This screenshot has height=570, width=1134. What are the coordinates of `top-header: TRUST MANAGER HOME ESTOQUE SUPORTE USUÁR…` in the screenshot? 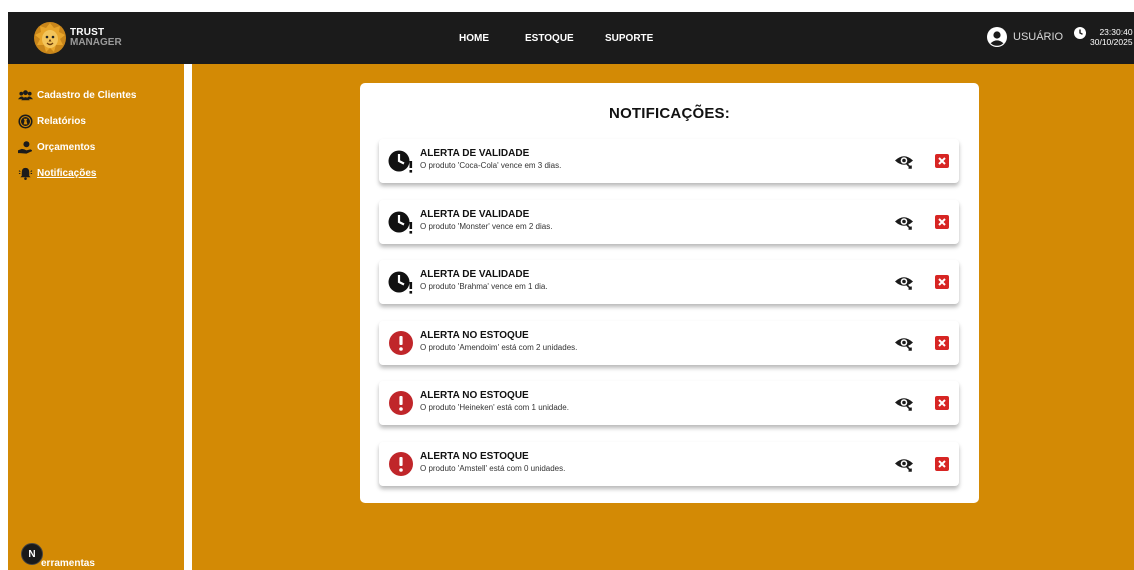 It's located at (571, 38).